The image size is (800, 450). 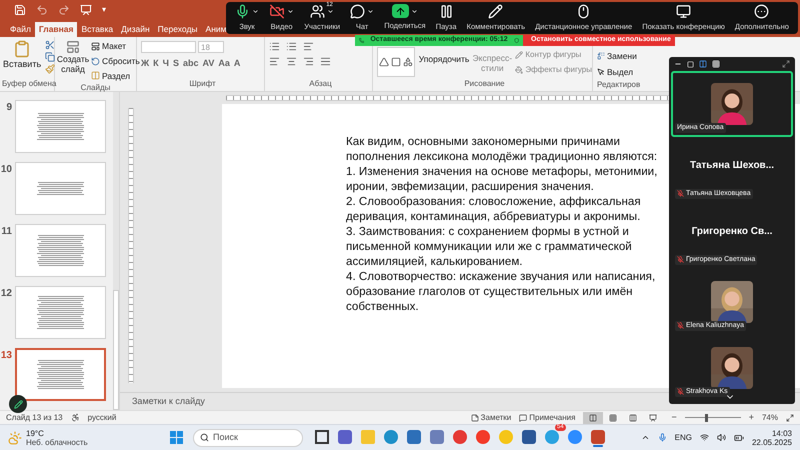 What do you see at coordinates (9, 108) in the screenshot?
I see `slide-number: 9` at bounding box center [9, 108].